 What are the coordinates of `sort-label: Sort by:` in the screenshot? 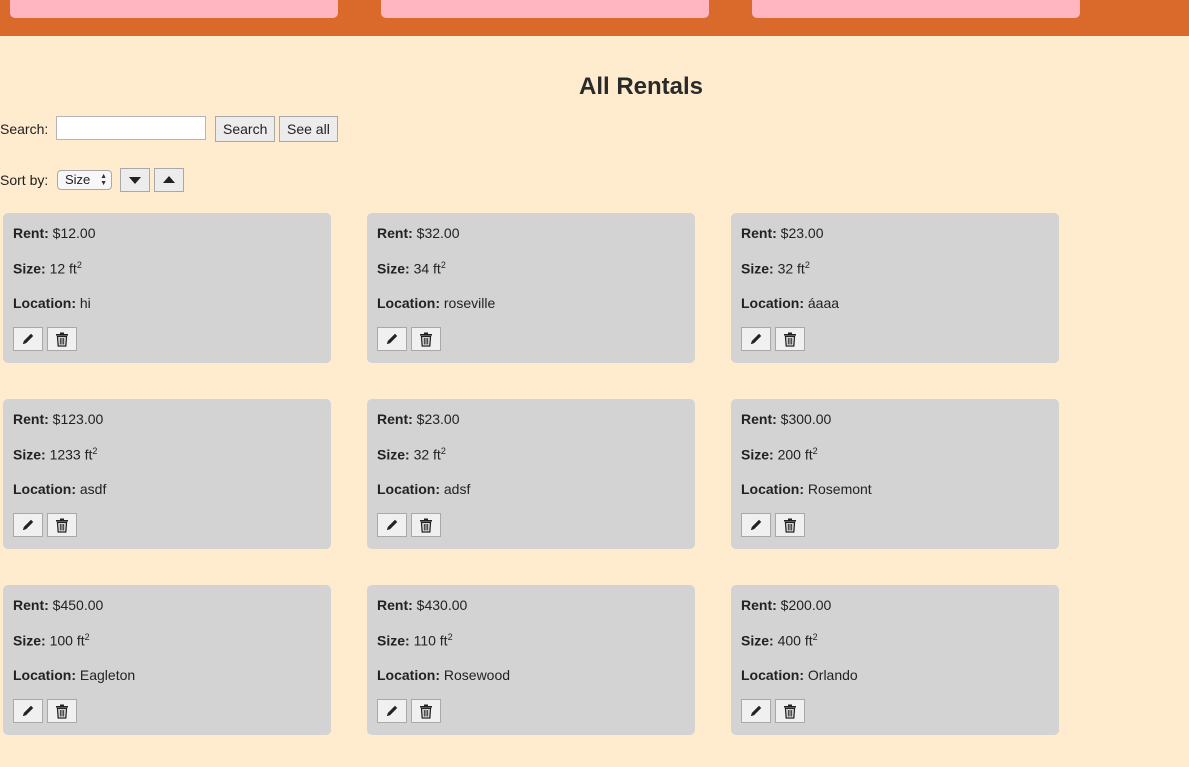 It's located at (24, 180).